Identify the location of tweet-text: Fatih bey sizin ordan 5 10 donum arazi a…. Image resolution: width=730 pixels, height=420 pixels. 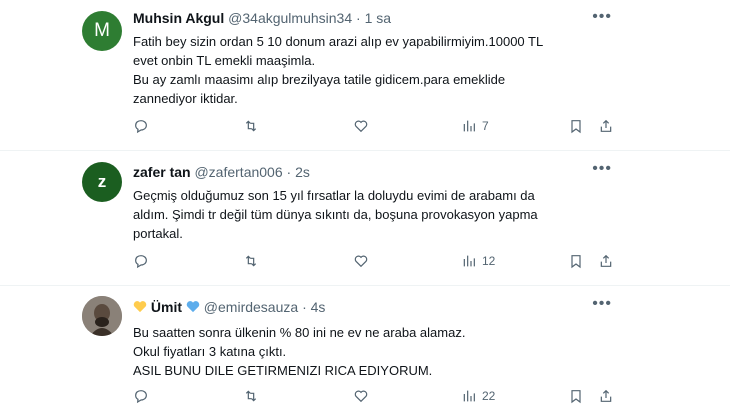
(338, 70).